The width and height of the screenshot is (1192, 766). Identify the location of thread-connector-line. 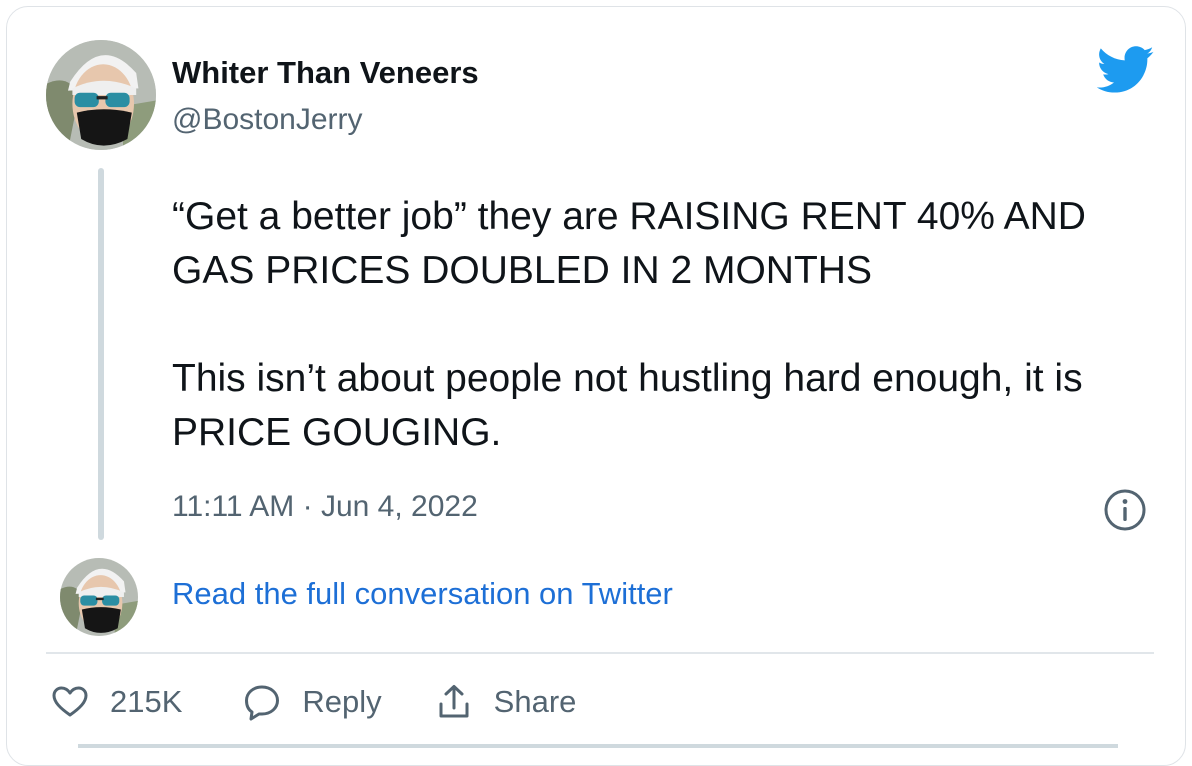
(101, 354).